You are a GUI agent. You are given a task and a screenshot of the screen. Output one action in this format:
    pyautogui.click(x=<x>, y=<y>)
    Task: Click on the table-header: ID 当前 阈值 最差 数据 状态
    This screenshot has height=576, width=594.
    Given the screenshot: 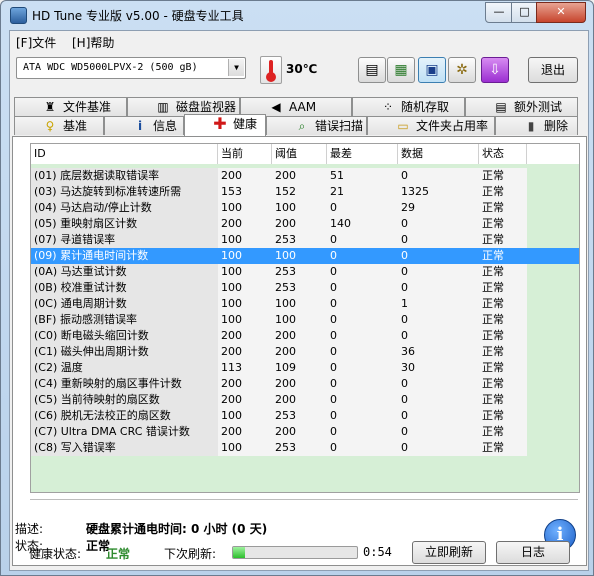 What is the action you would take?
    pyautogui.click(x=305, y=154)
    